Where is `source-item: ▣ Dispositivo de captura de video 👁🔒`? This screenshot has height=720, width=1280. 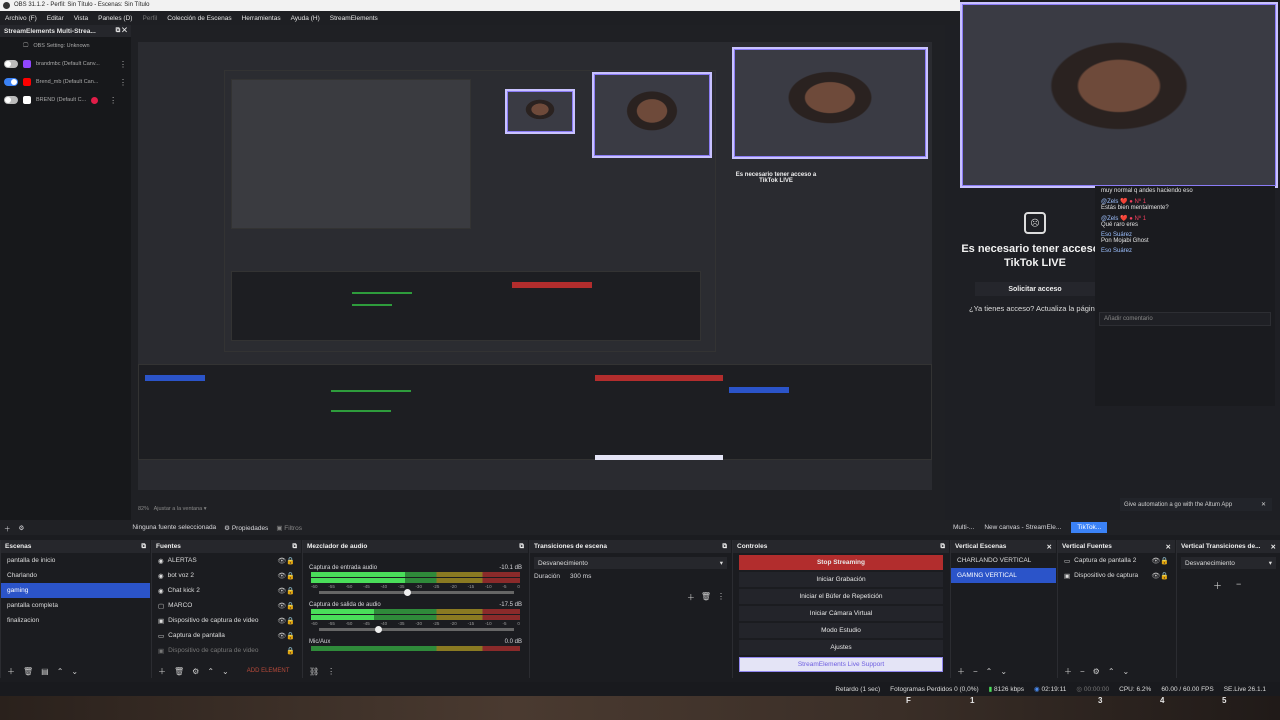 source-item: ▣ Dispositivo de captura de video 👁🔒 is located at coordinates (226, 620).